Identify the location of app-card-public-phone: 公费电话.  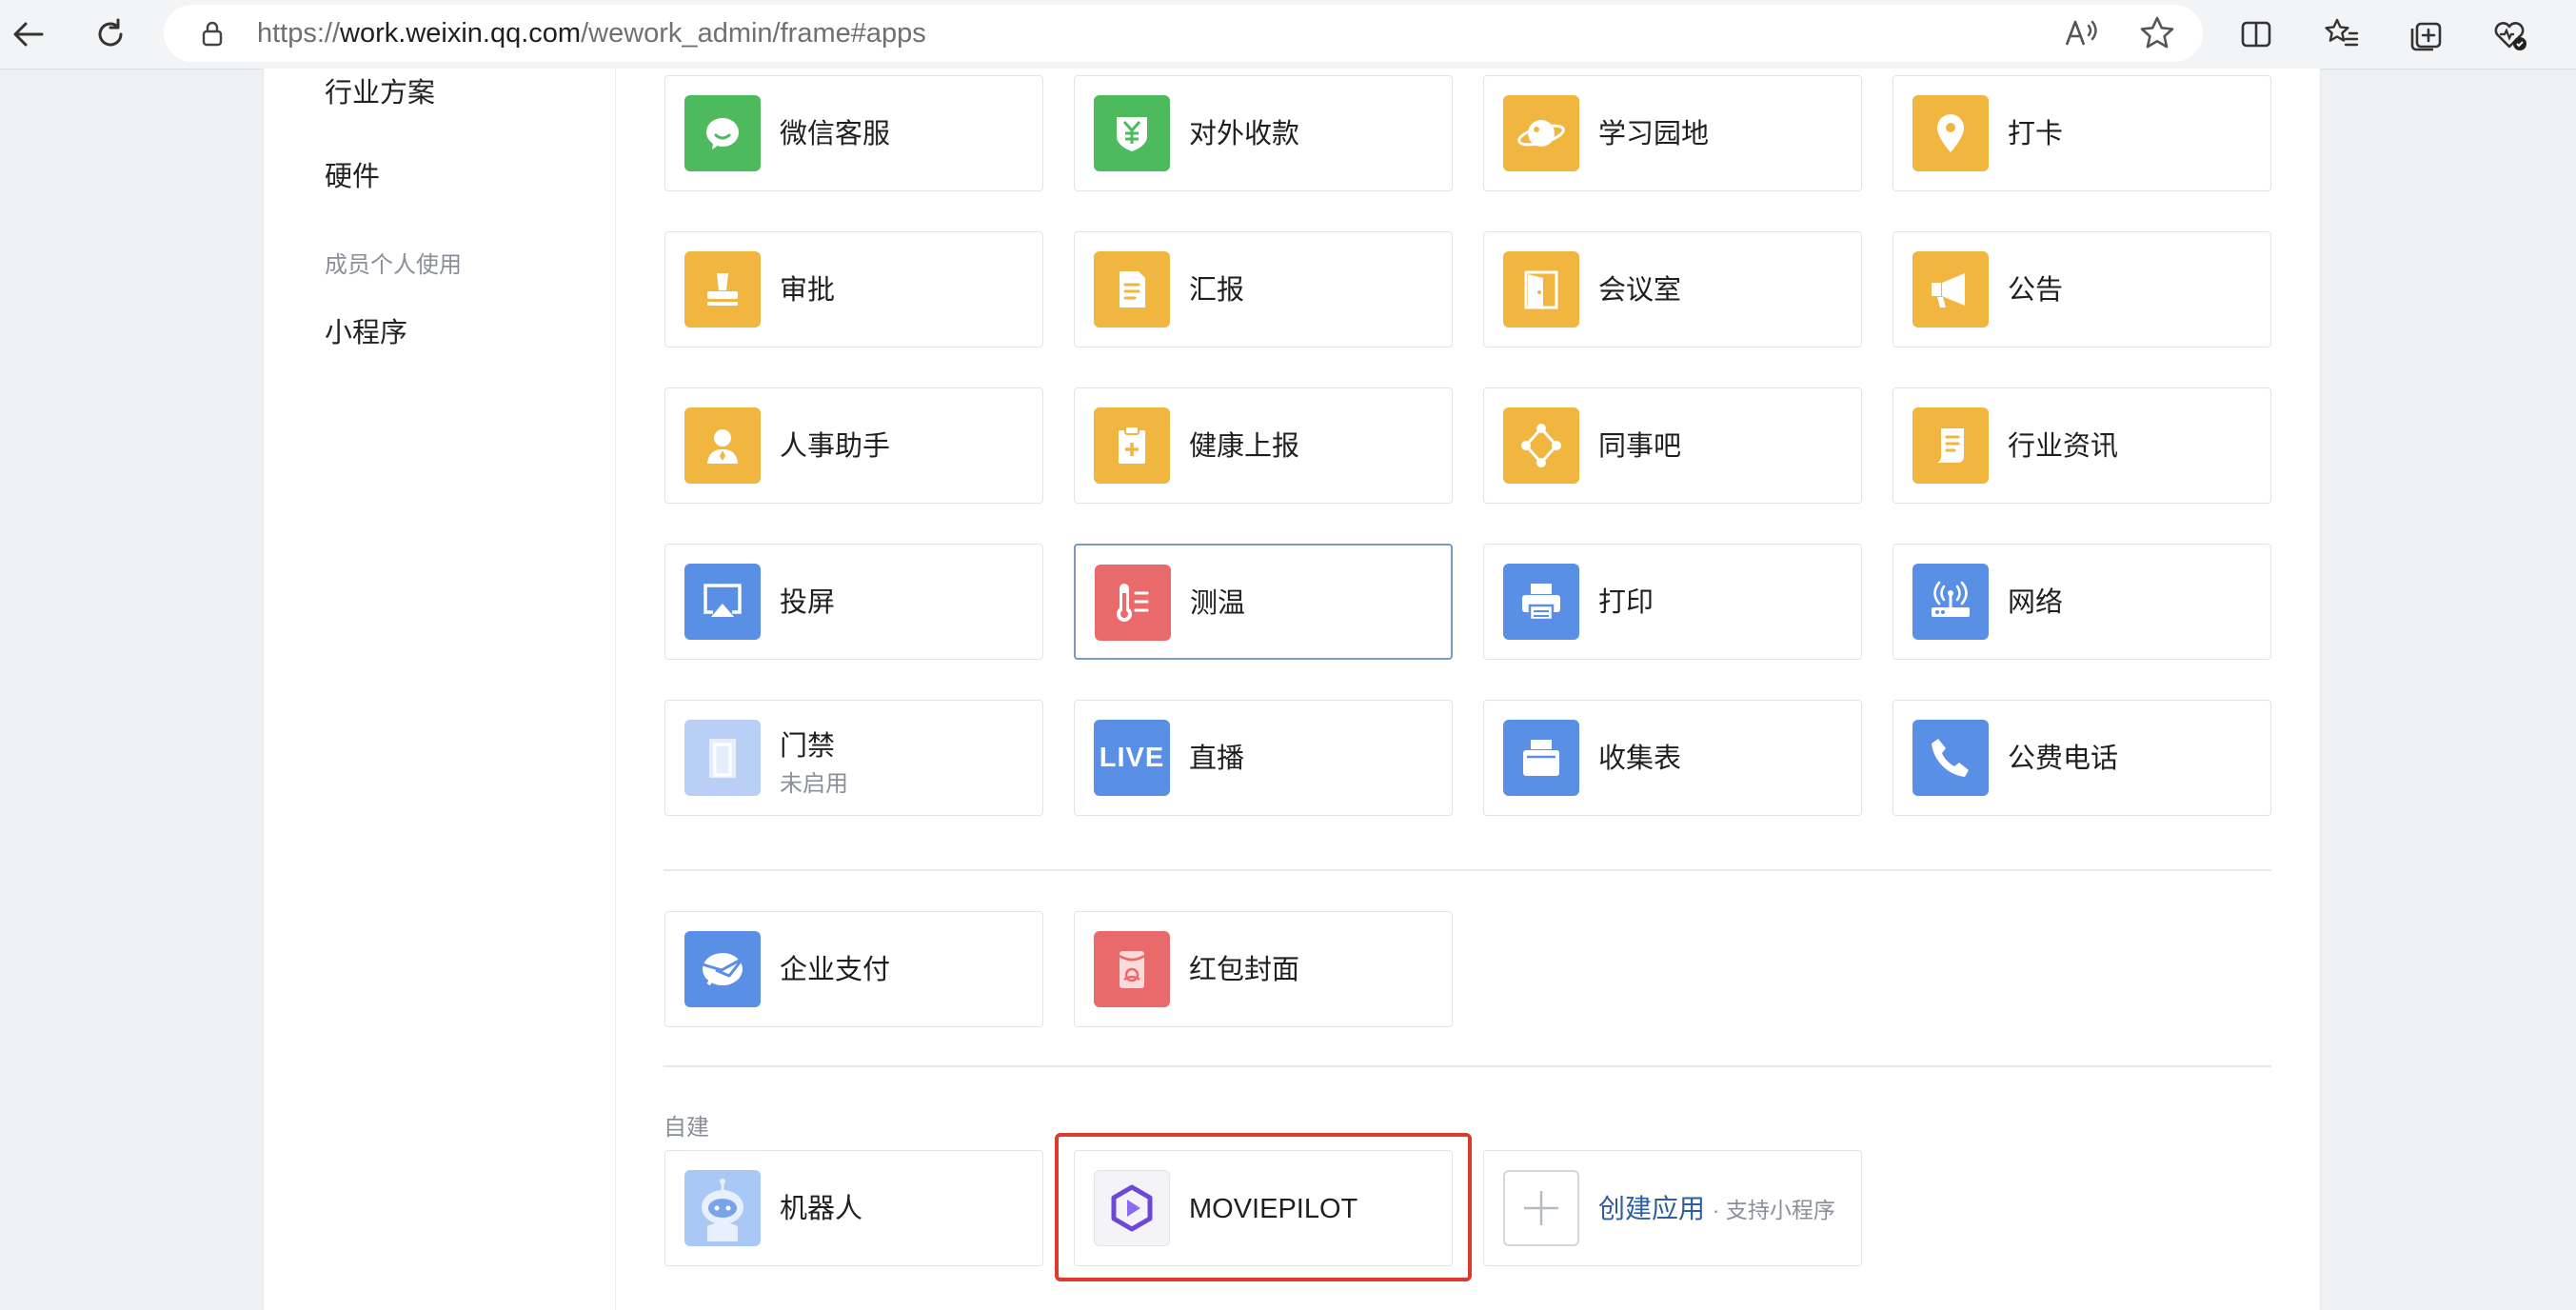
(2081, 758).